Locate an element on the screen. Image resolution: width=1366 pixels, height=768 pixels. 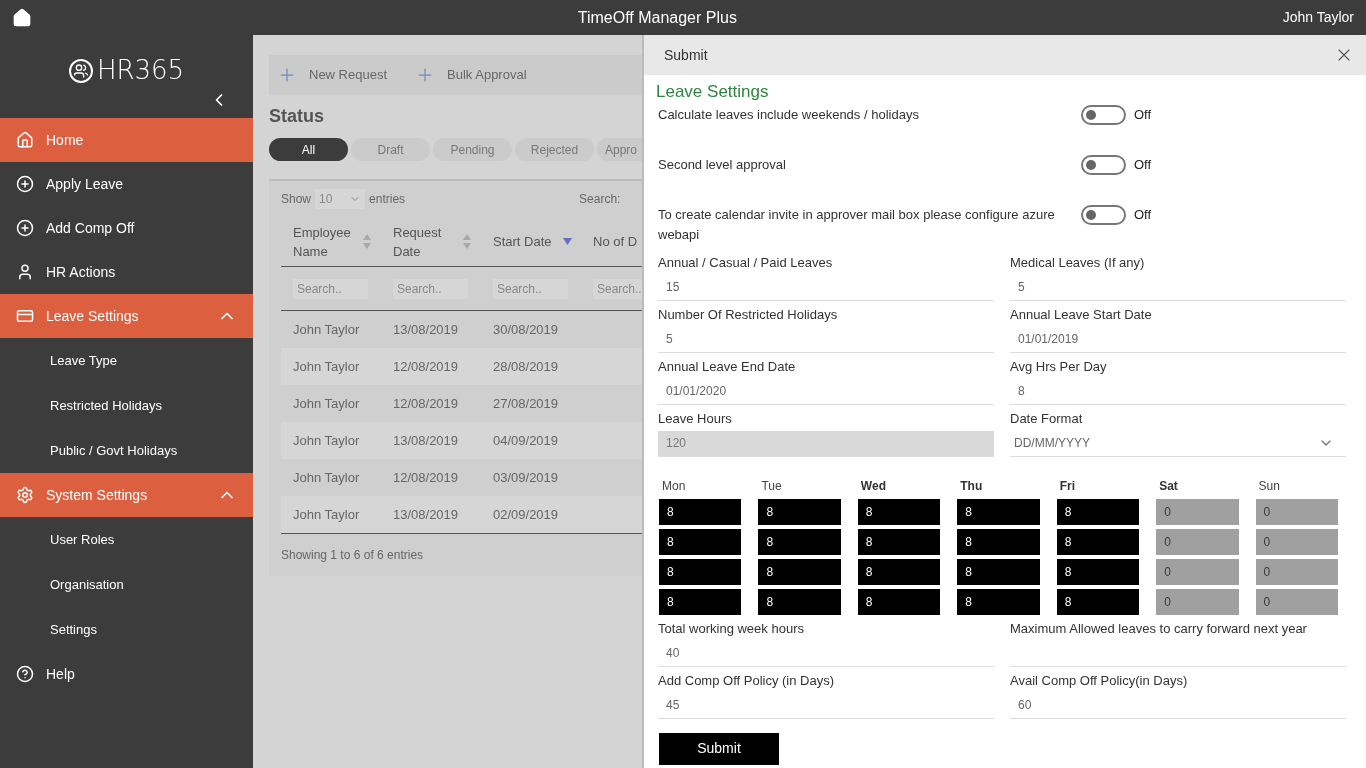
table-cell-text: 02/09/2019 is located at coordinates (526, 514).